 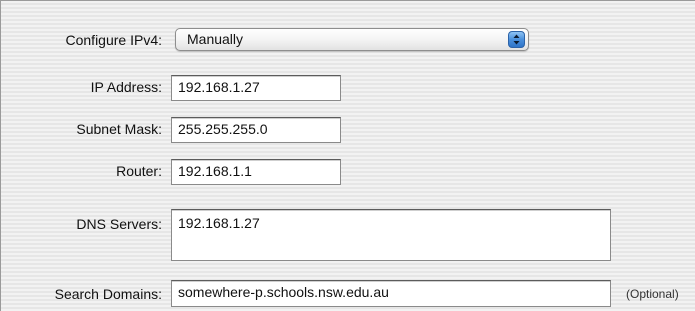 What do you see at coordinates (652, 294) in the screenshot?
I see `optional-hint: (Optional)` at bounding box center [652, 294].